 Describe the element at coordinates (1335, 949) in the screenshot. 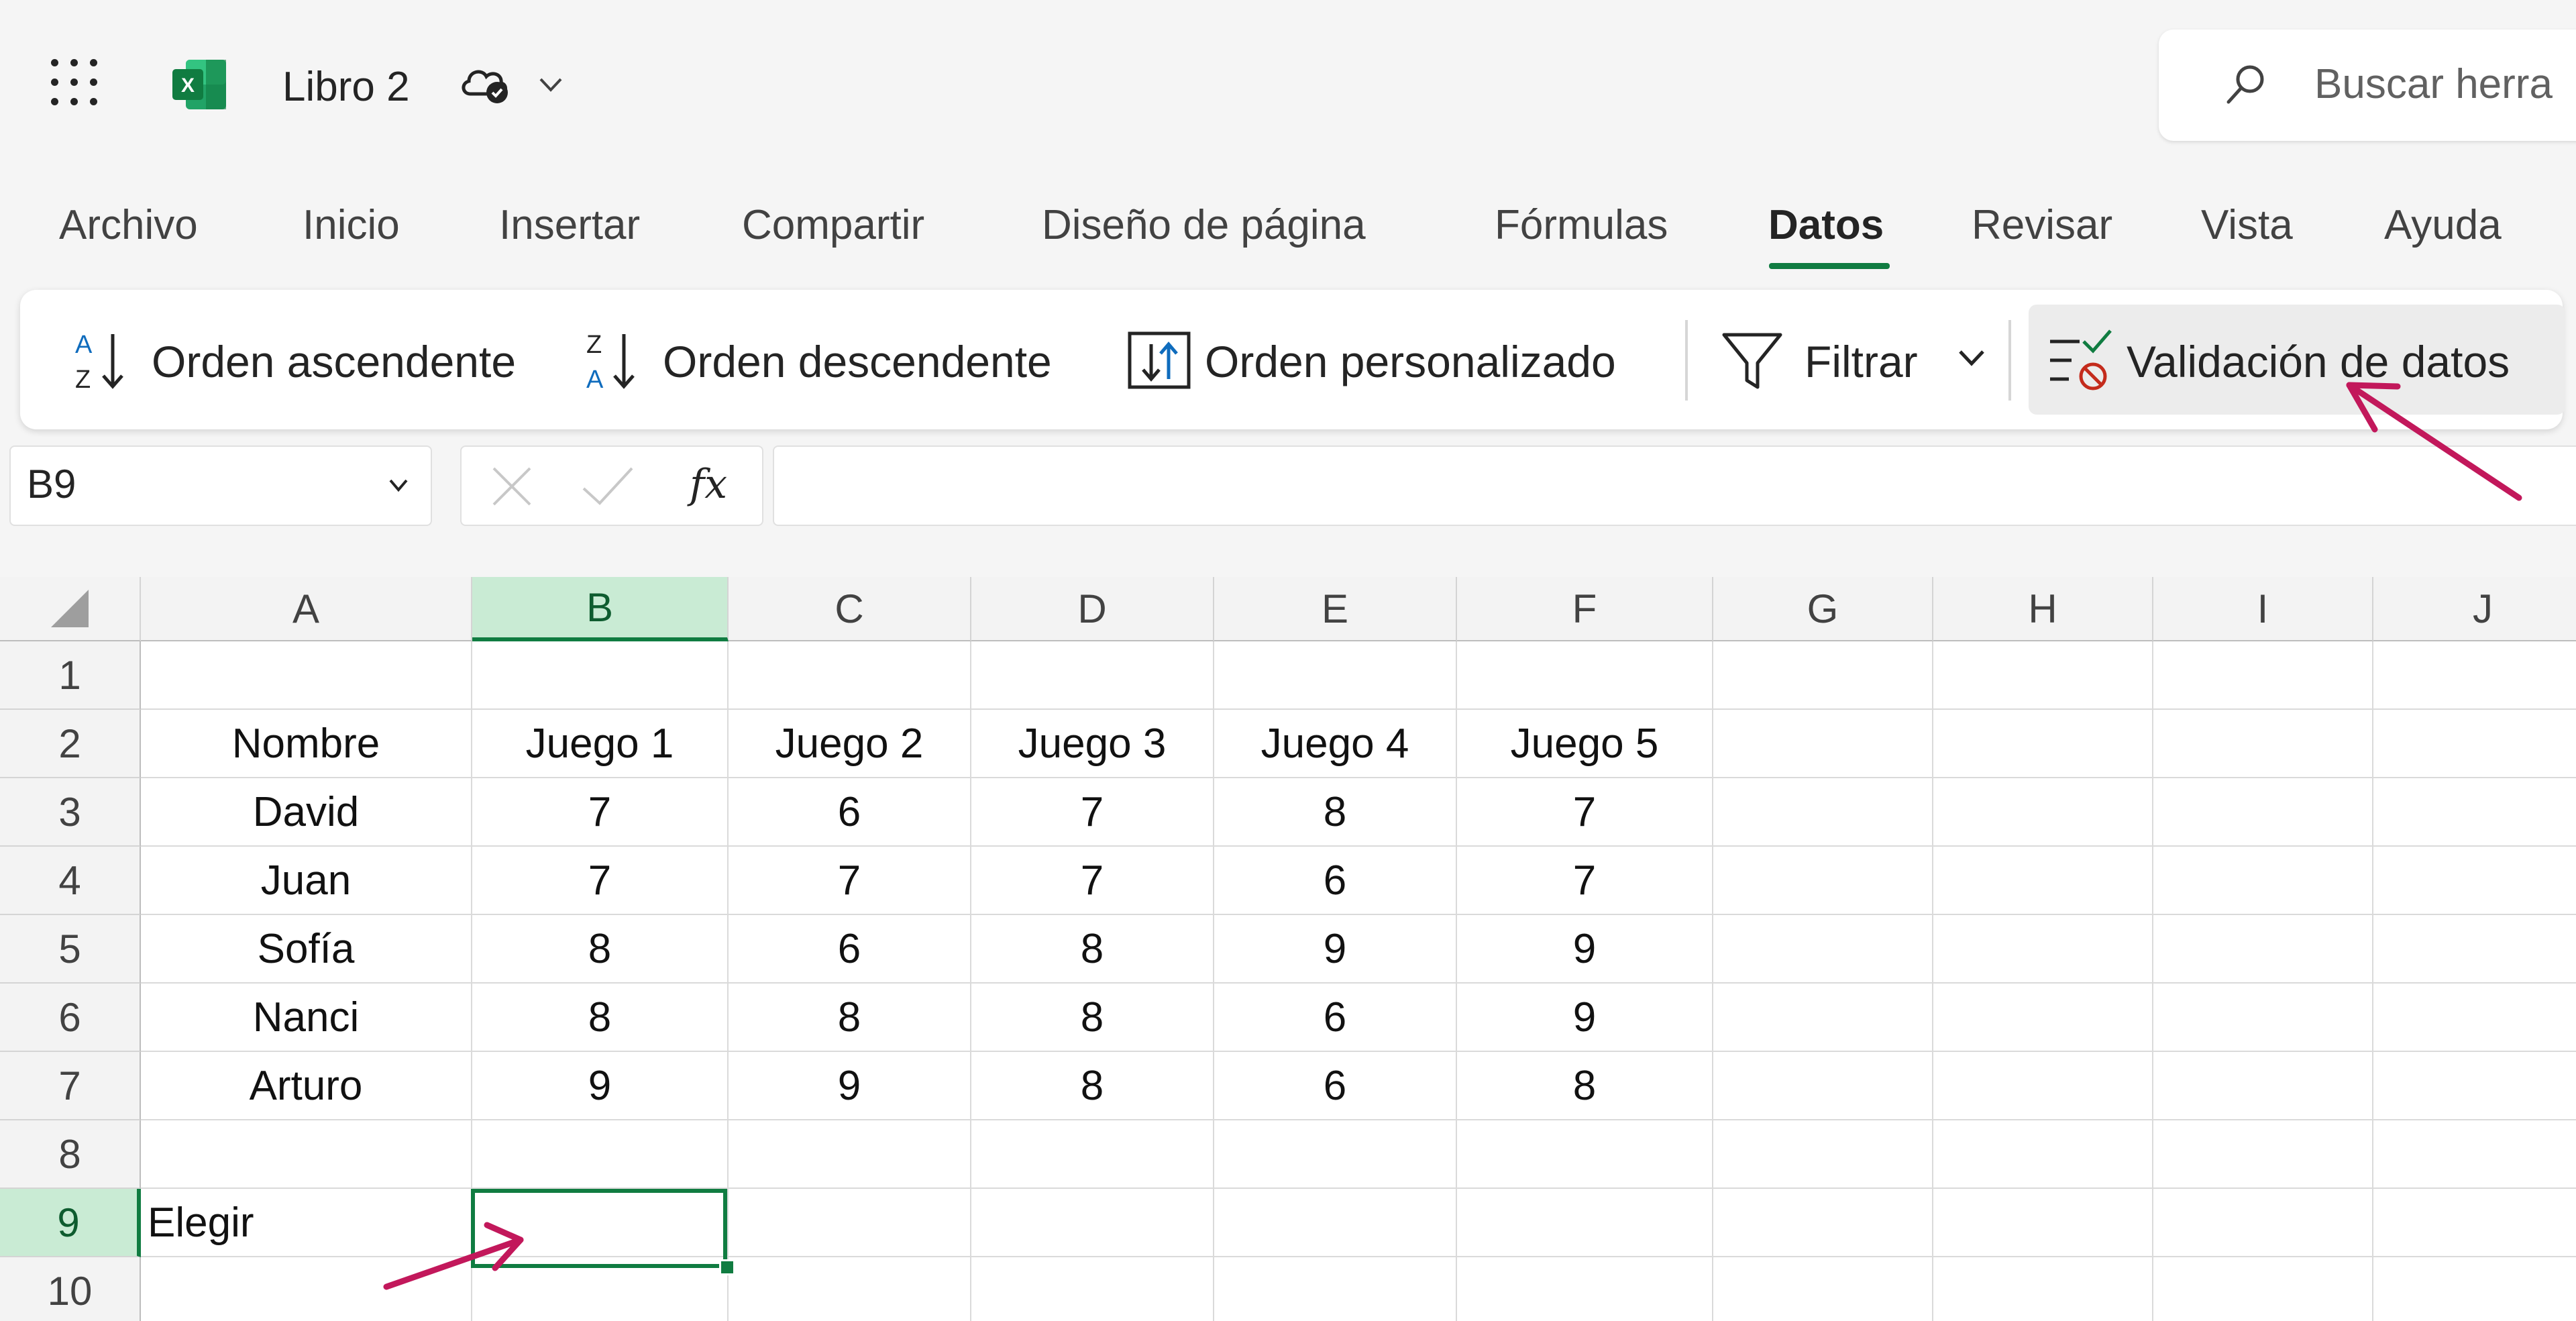

I see `cell-e5: 9` at that location.